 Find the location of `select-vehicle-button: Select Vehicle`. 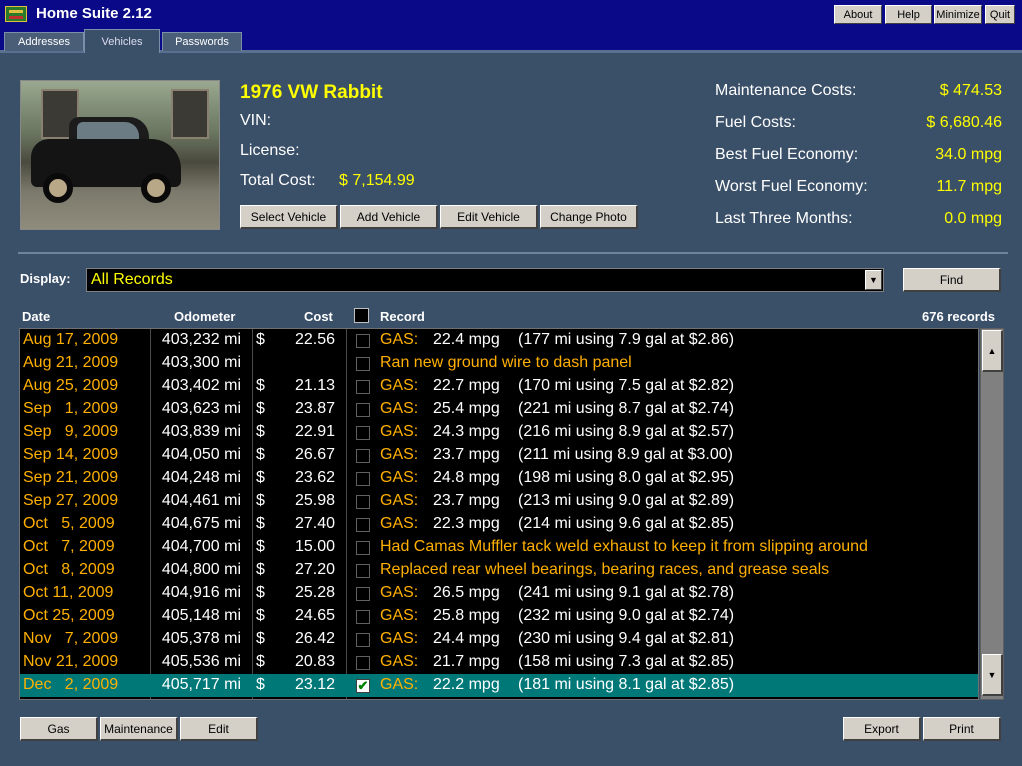

select-vehicle-button: Select Vehicle is located at coordinates (289, 217).